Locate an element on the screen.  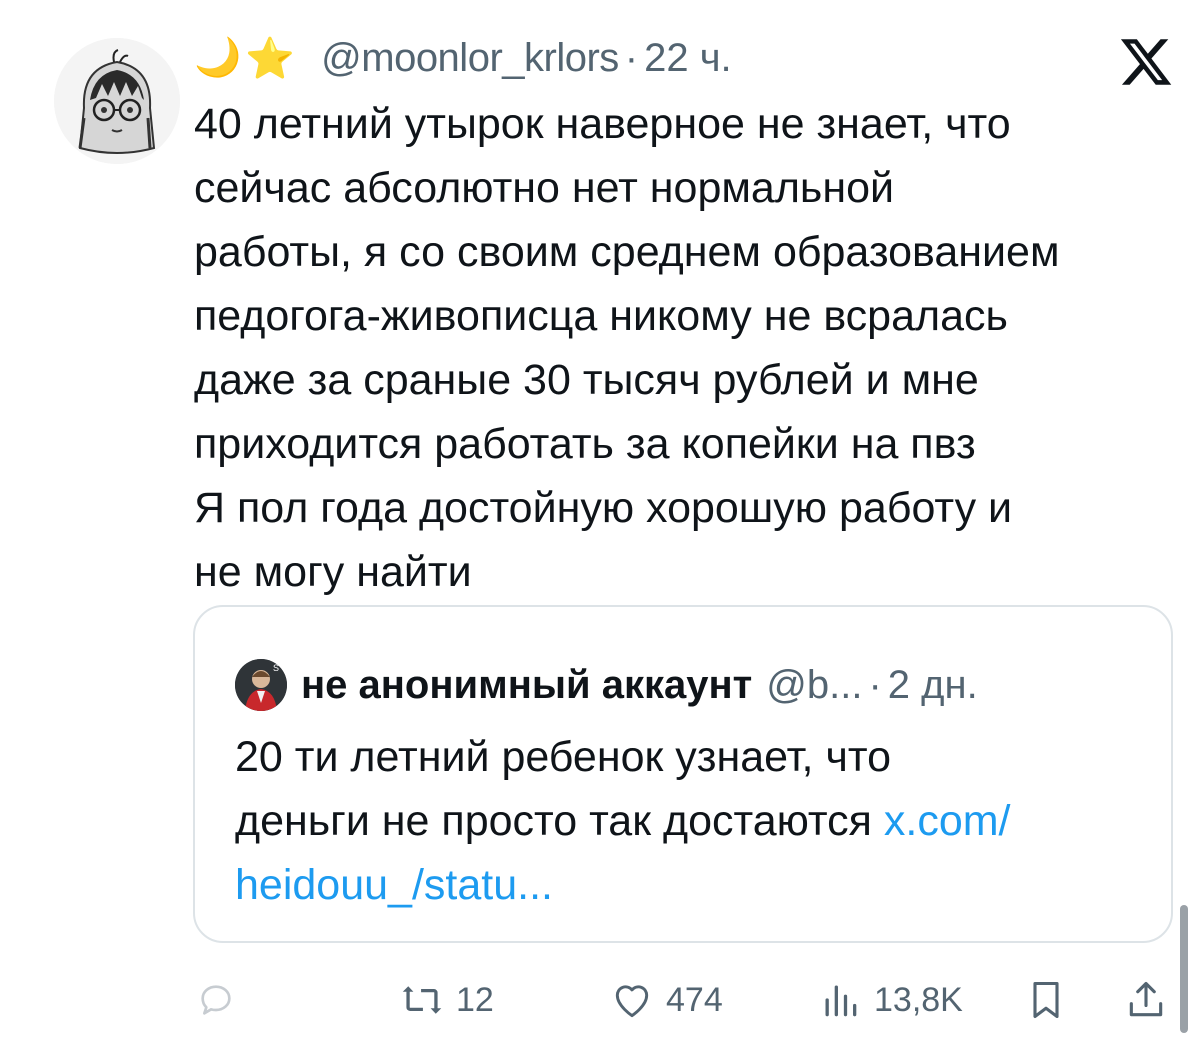
reply-icon is located at coordinates (216, 1000).